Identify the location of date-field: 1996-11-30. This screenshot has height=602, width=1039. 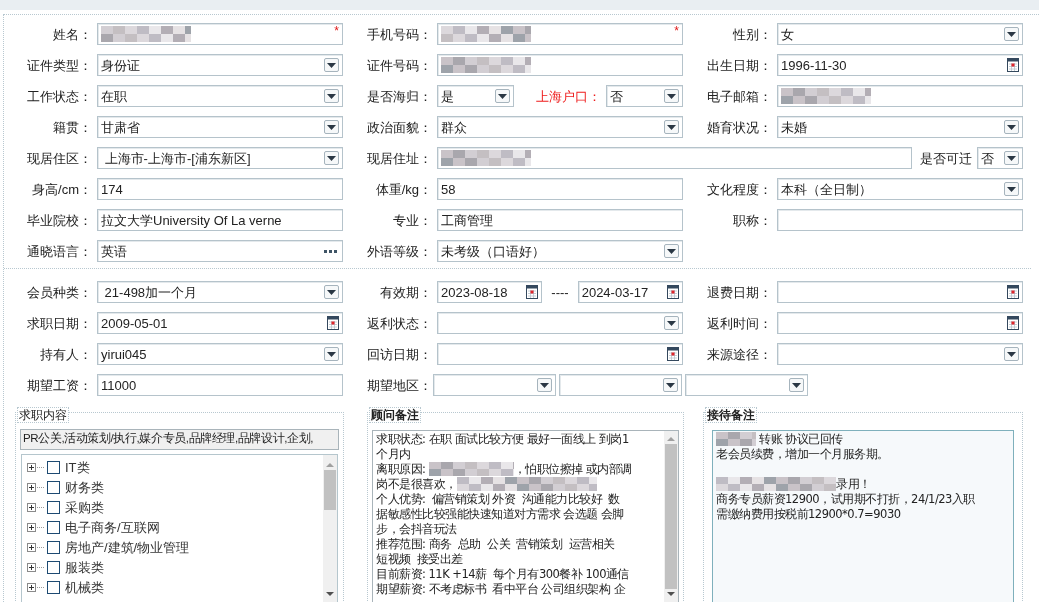
(900, 65).